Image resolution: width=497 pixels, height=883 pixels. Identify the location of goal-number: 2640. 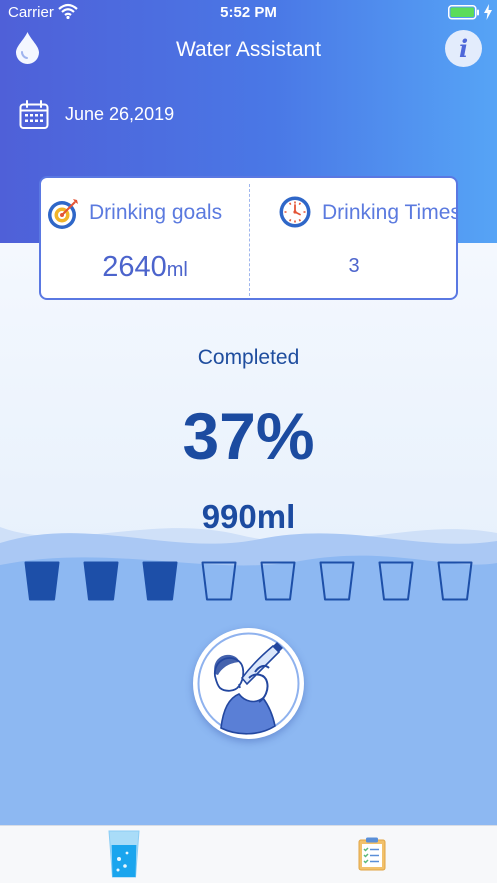
(134, 267).